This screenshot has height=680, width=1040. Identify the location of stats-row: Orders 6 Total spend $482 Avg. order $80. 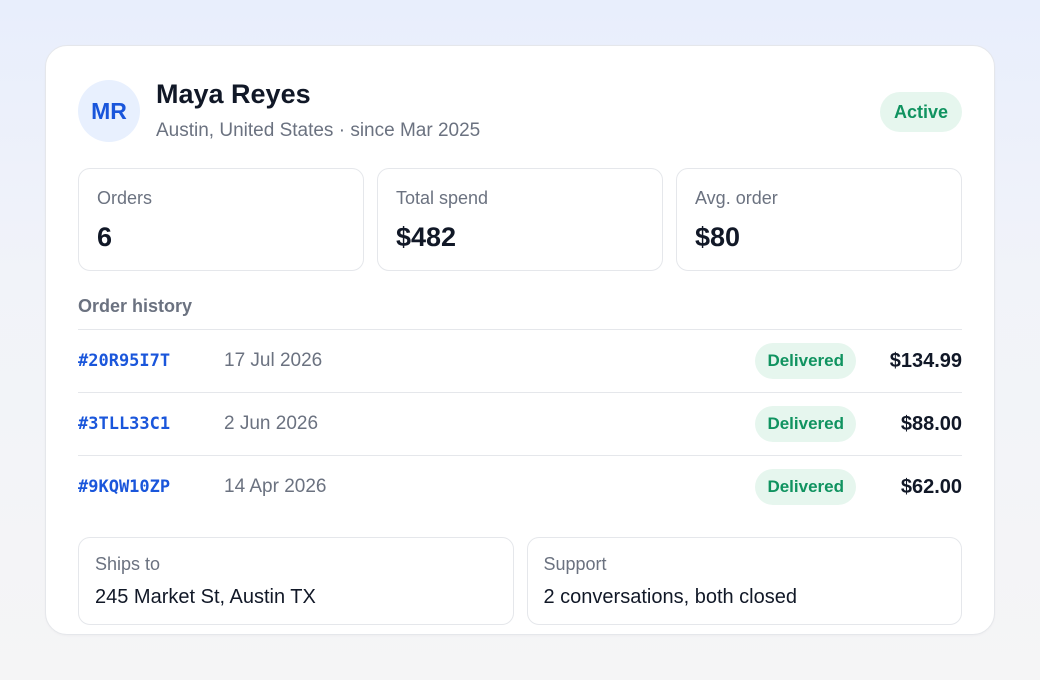
(520, 219).